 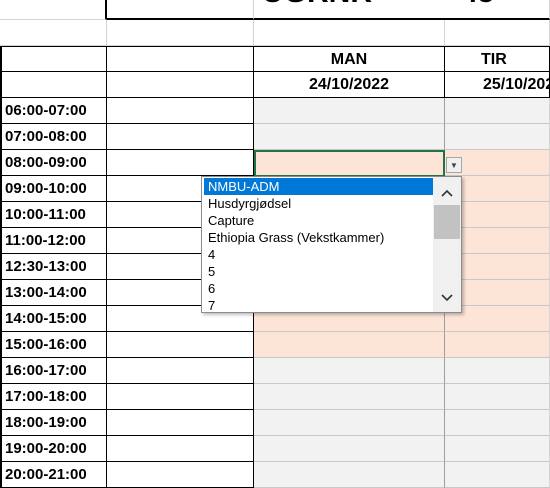 I want to click on time-label: 18:00-19:00, so click(x=53, y=423).